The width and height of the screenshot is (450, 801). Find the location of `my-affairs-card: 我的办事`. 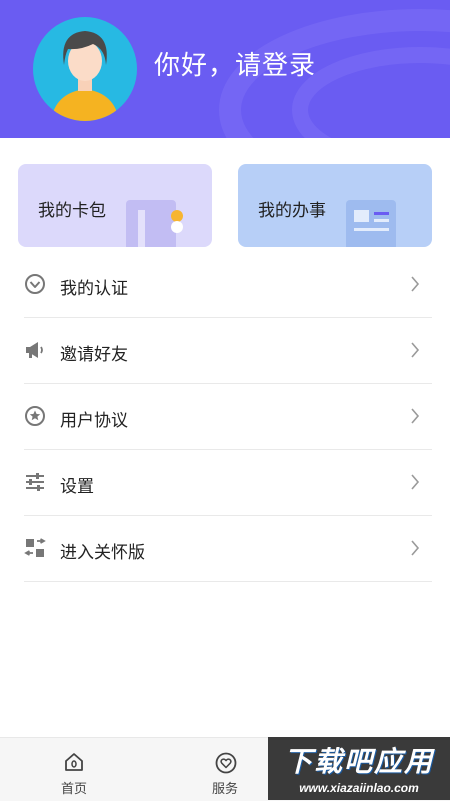

my-affairs-card: 我的办事 is located at coordinates (335, 205).